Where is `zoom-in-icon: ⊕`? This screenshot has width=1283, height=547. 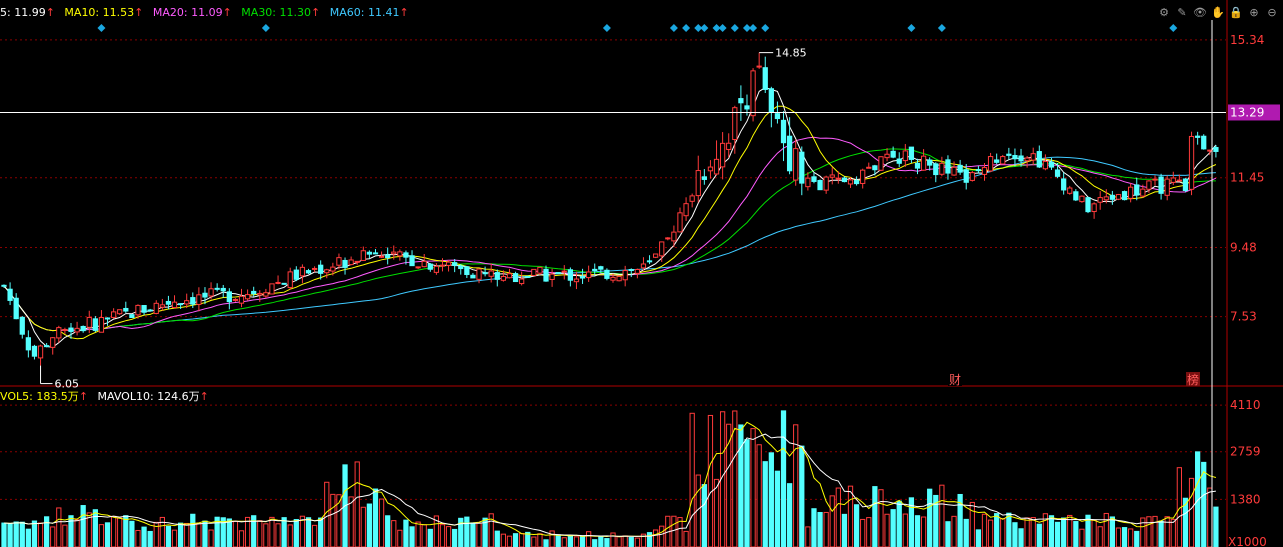
zoom-in-icon: ⊕ is located at coordinates (1254, 13).